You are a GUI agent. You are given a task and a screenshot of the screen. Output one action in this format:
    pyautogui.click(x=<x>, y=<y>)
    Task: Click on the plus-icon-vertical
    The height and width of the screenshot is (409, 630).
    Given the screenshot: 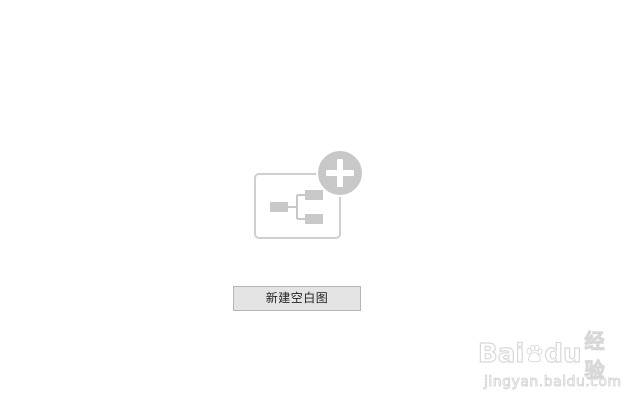 What is the action you would take?
    pyautogui.click(x=340, y=173)
    